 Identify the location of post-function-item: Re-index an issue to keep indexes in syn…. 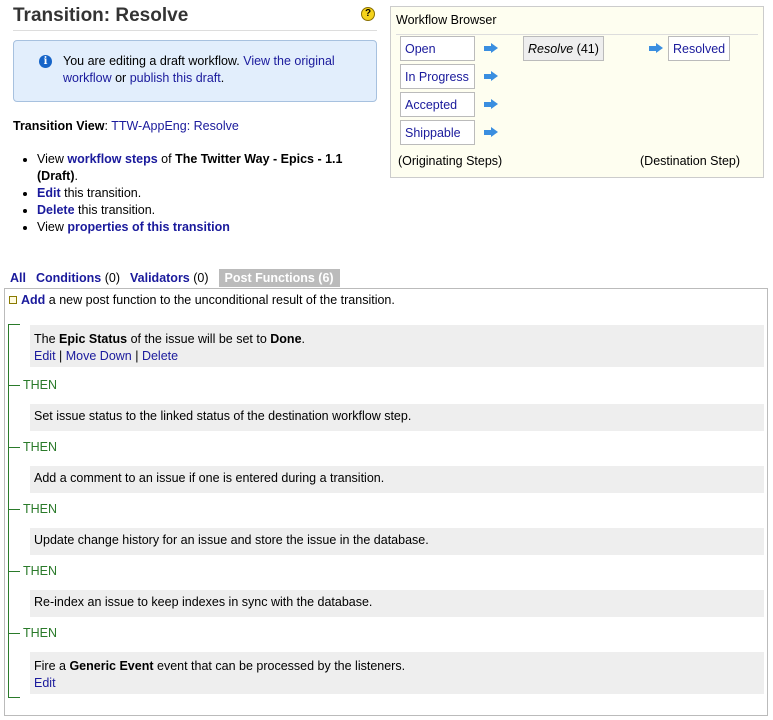
(397, 603).